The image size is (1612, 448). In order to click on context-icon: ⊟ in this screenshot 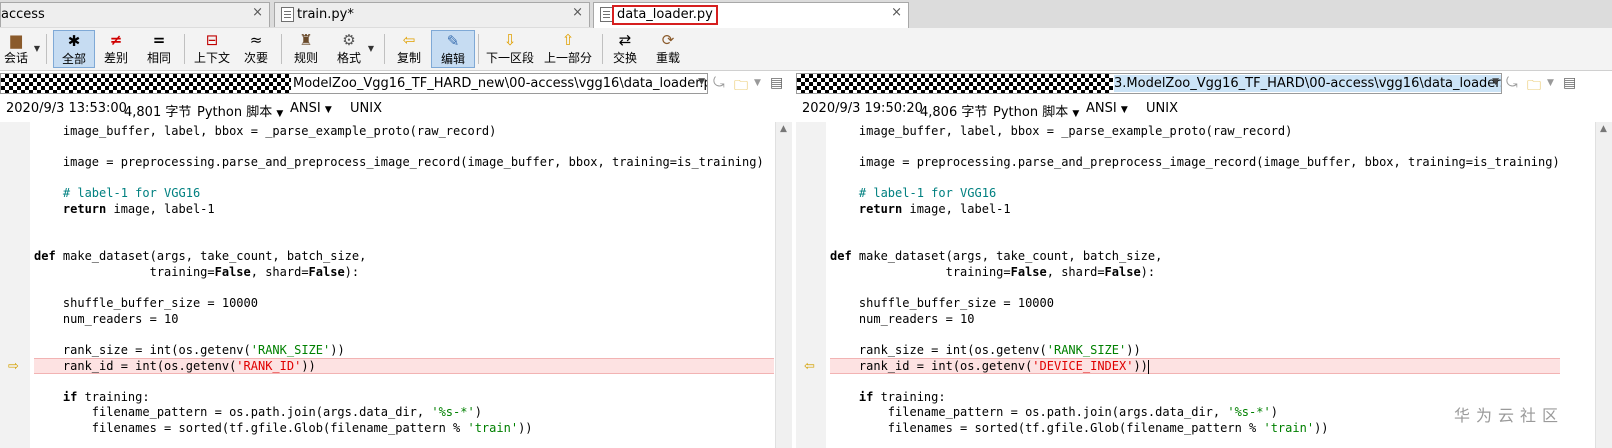, I will do `click(212, 40)`.